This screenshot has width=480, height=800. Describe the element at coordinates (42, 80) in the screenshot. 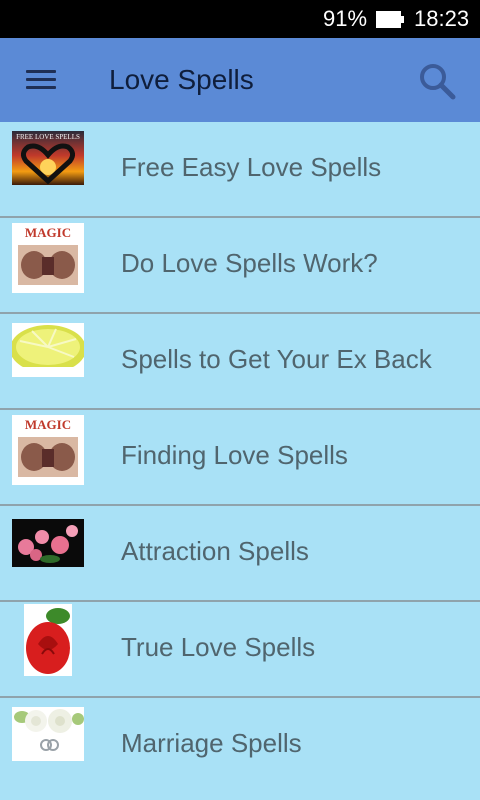

I see `hamburger-menu-icon` at that location.